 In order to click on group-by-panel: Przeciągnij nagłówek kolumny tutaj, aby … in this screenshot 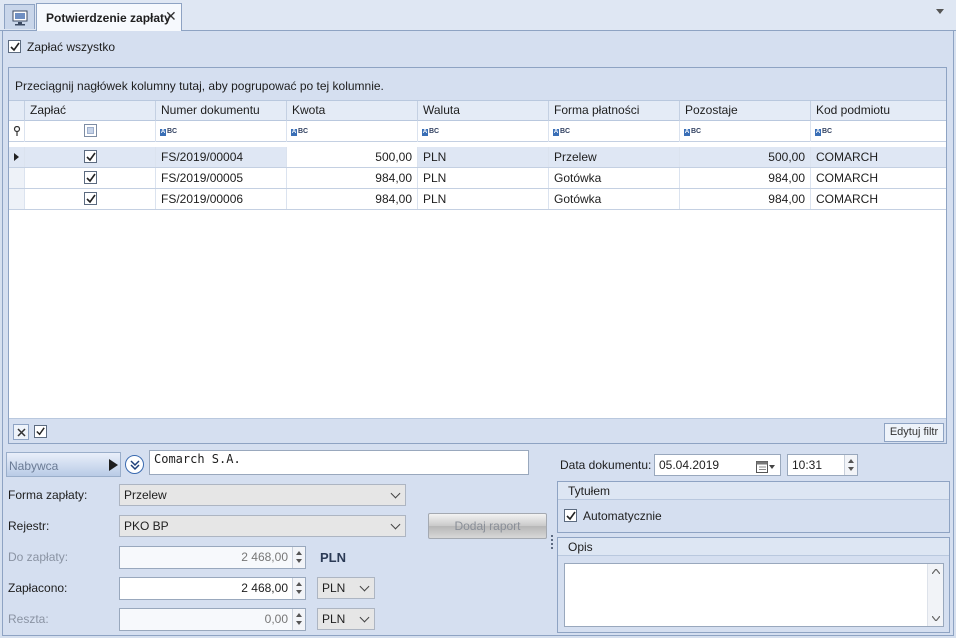, I will do `click(477, 84)`.